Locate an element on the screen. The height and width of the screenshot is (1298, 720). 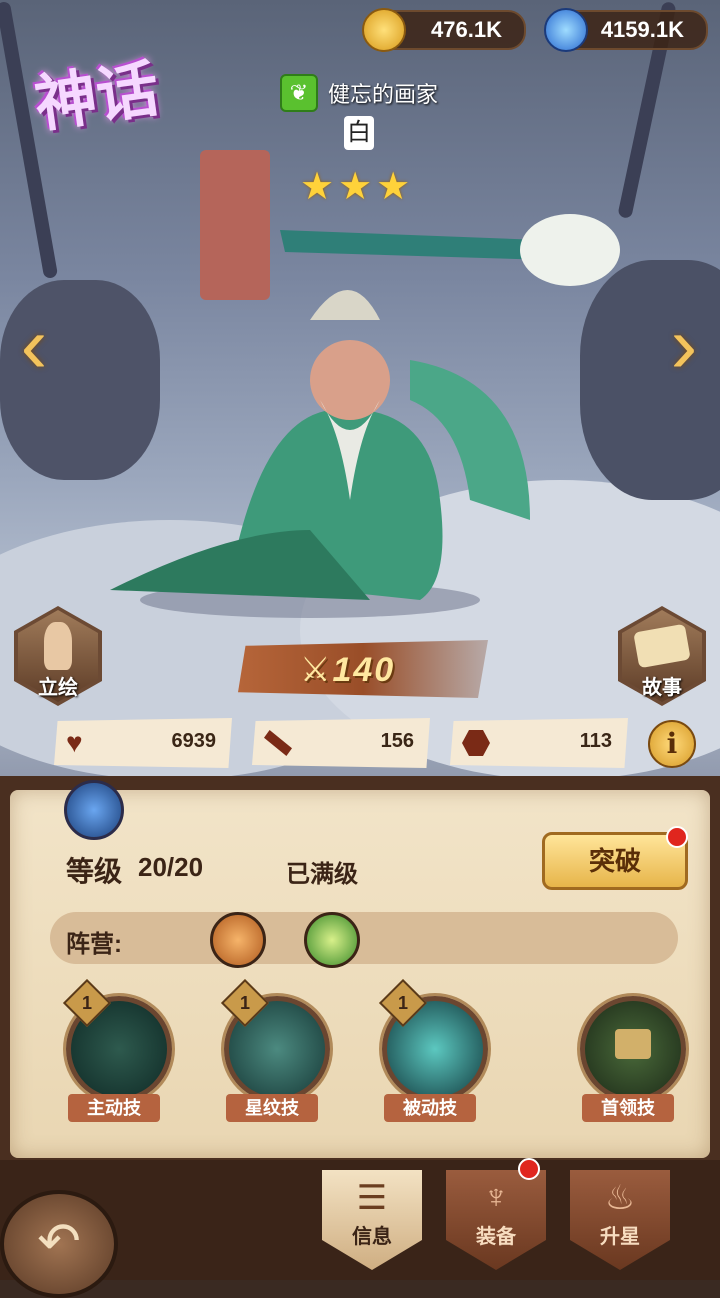
figure-silhouette-icon is located at coordinates (58, 646).